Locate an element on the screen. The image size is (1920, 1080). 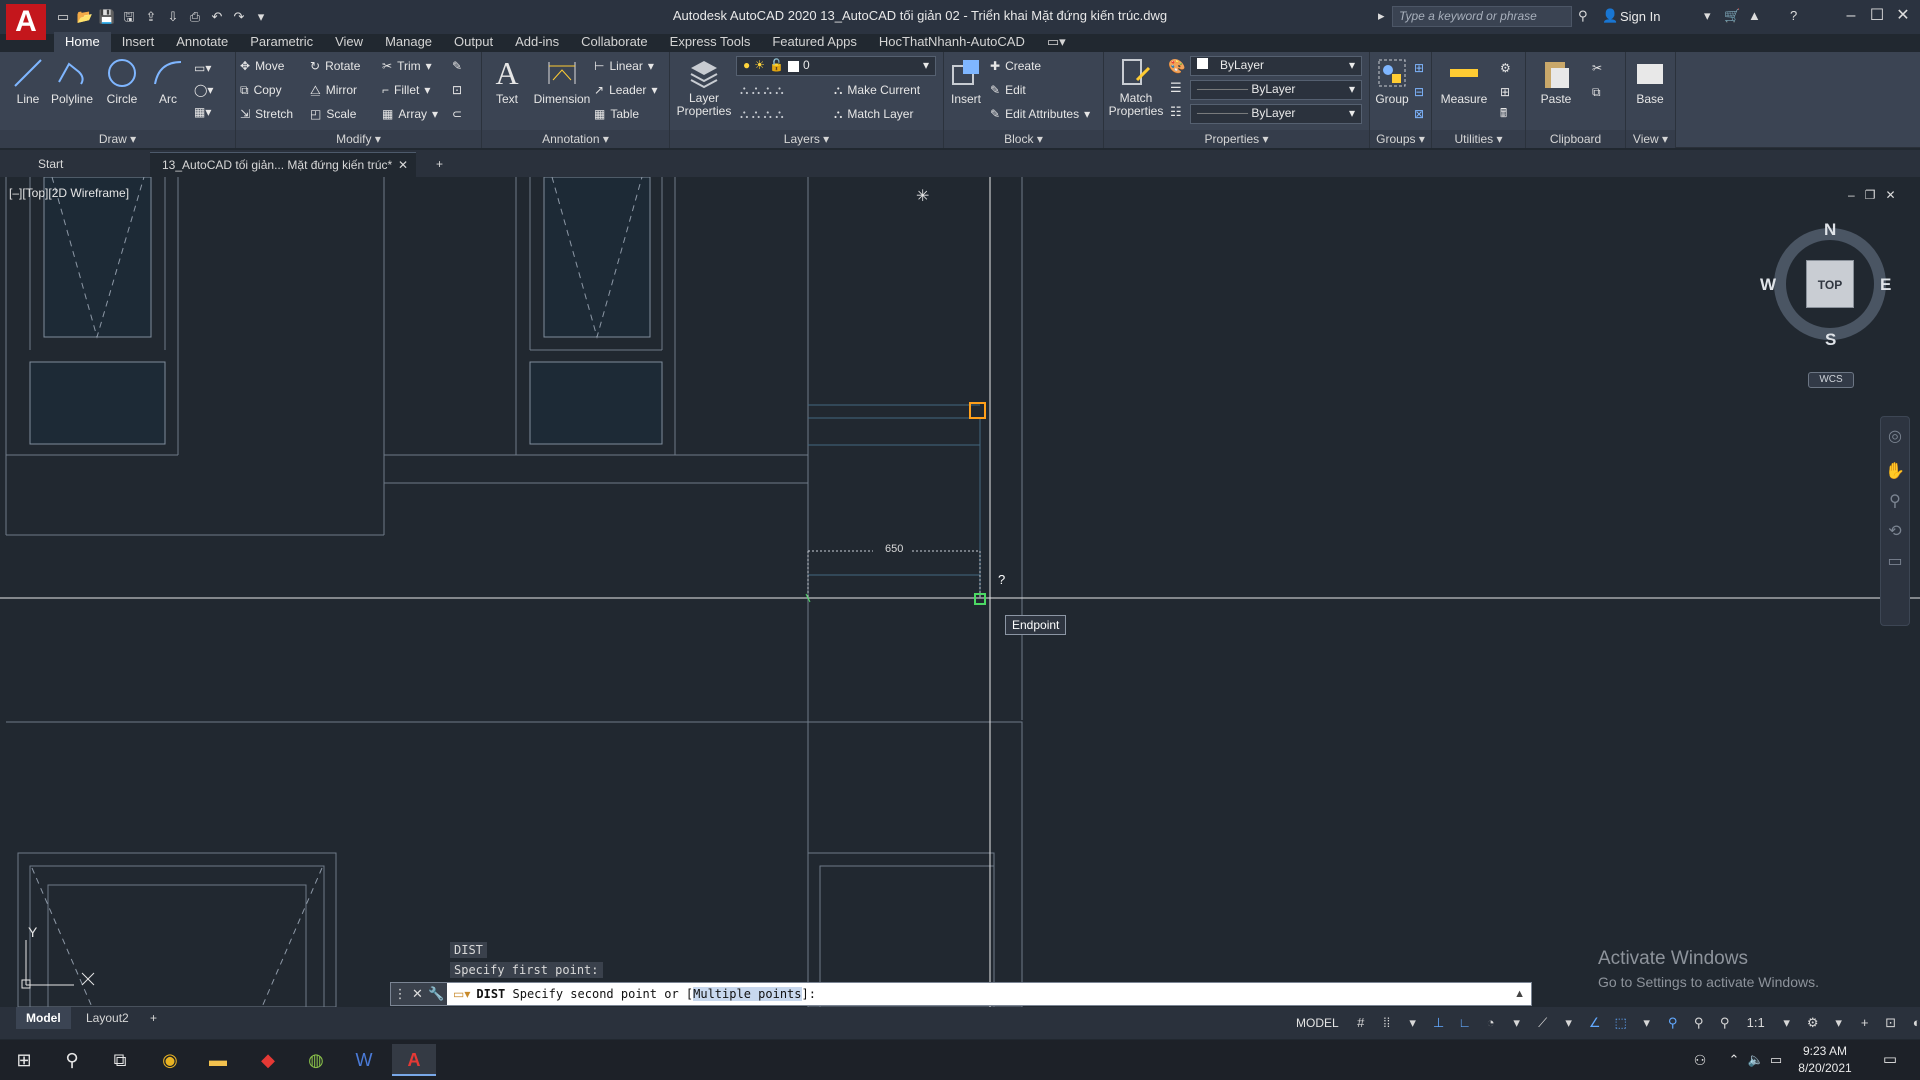
save-web-icon: ⇩ is located at coordinates (173, 17).